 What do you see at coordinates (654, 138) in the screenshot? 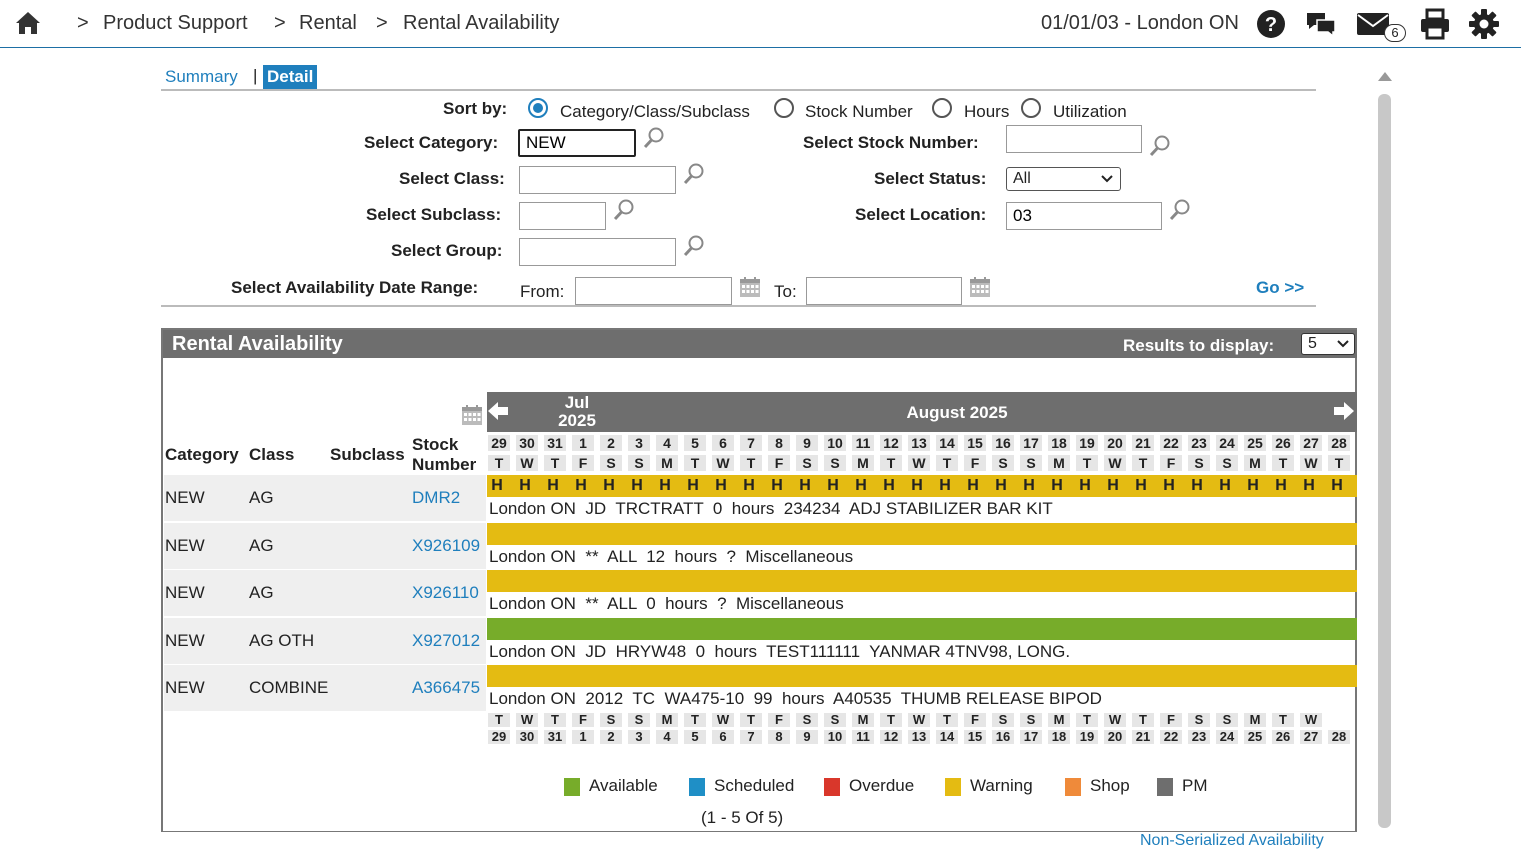
I see `category-lookup-icon` at bounding box center [654, 138].